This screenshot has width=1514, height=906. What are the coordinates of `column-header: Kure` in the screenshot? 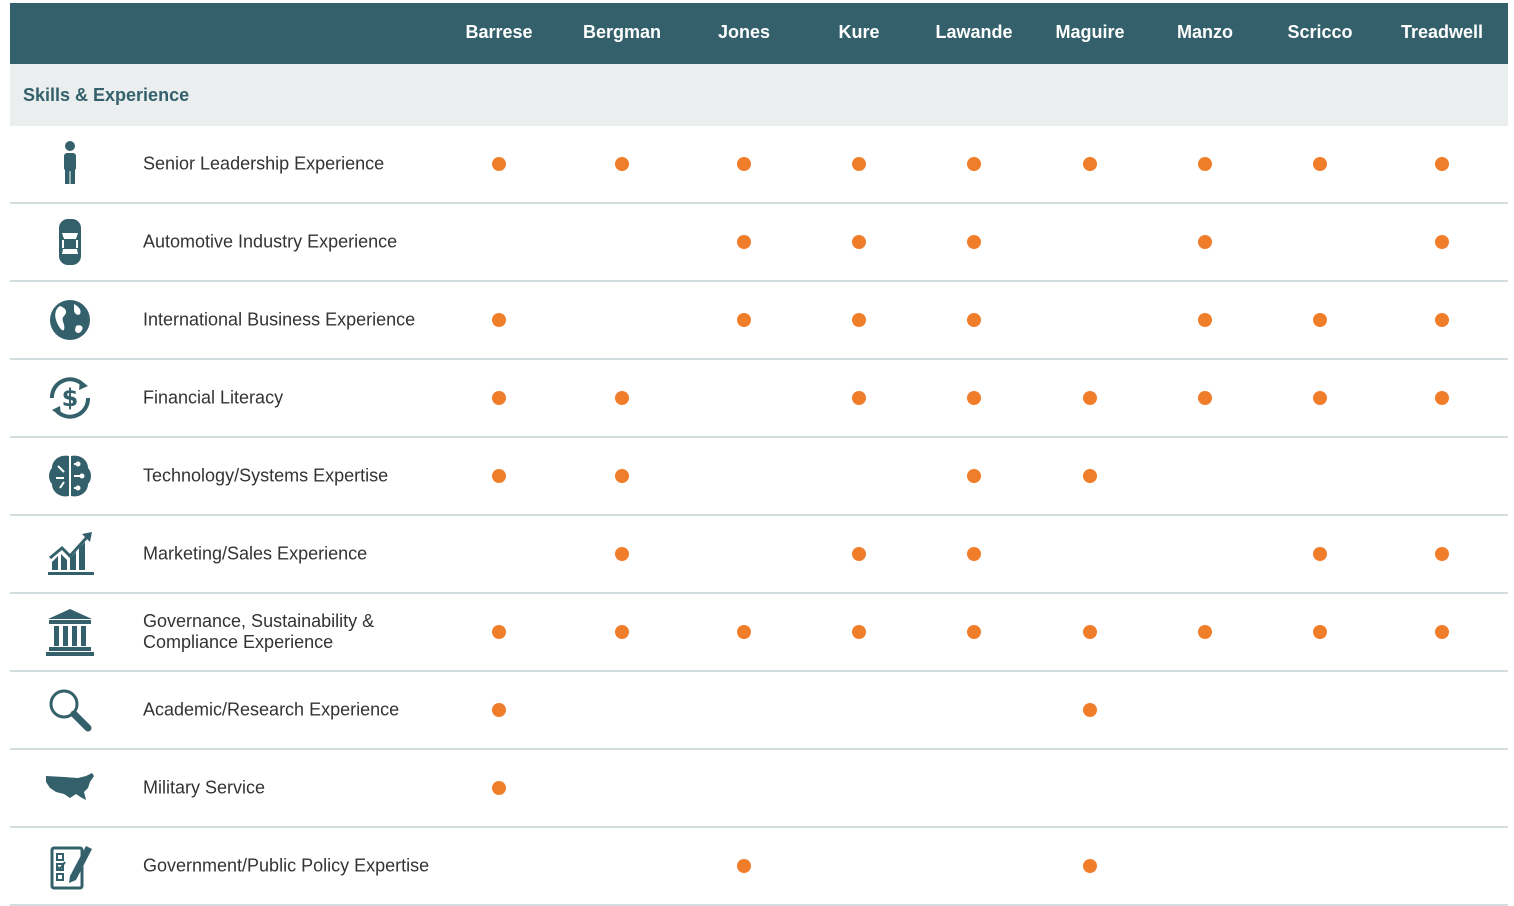 It's located at (859, 32).